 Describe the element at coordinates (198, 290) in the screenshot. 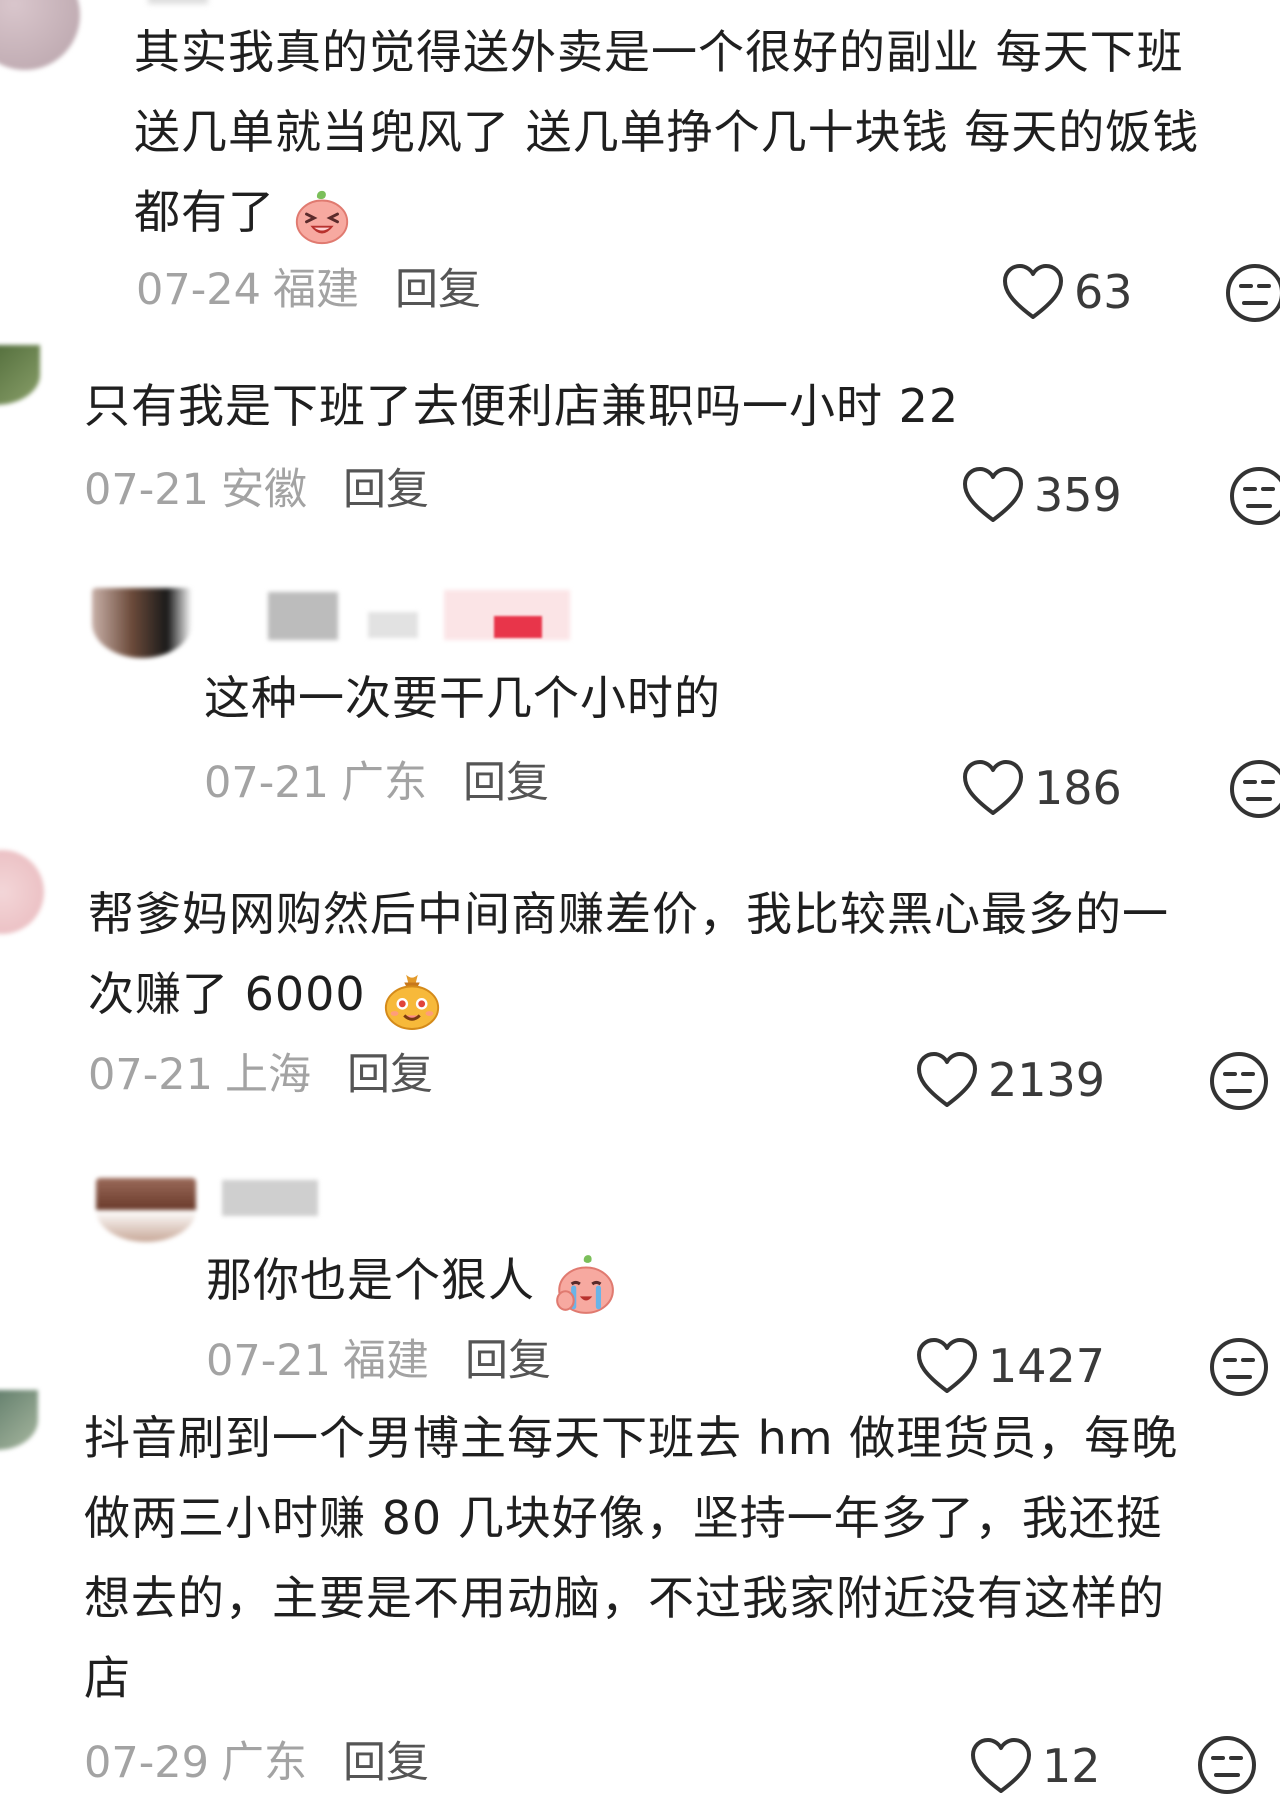

I see `comment-date: 07-24` at that location.